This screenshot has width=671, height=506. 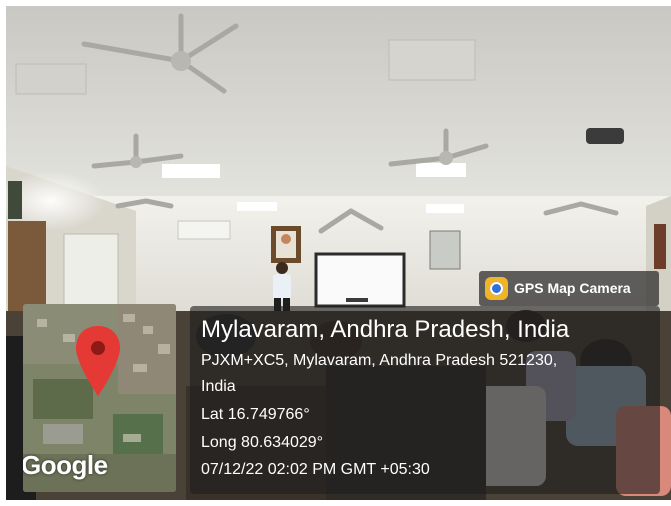 What do you see at coordinates (99, 398) in the screenshot?
I see `map-thumbnail: Google` at bounding box center [99, 398].